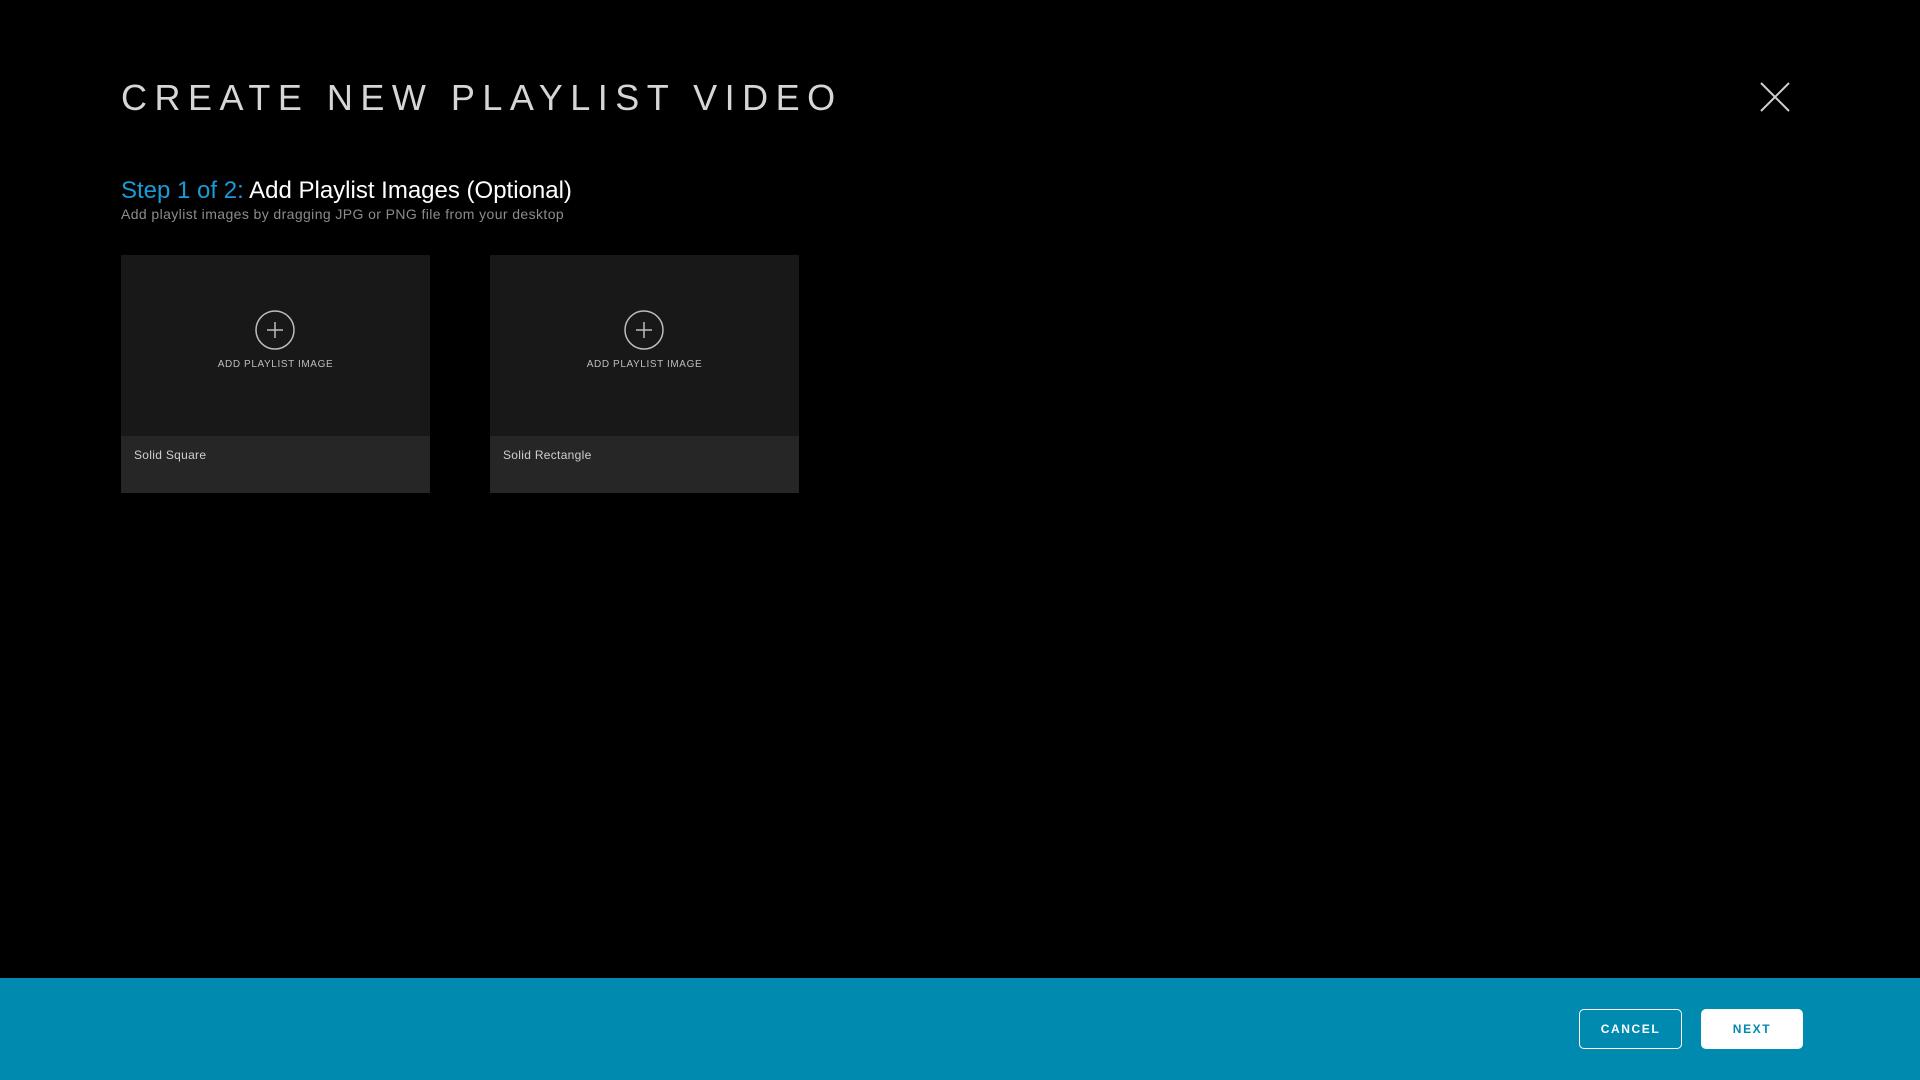 The width and height of the screenshot is (1920, 1080). What do you see at coordinates (1630, 1029) in the screenshot?
I see `cancel-button: CANCEL` at bounding box center [1630, 1029].